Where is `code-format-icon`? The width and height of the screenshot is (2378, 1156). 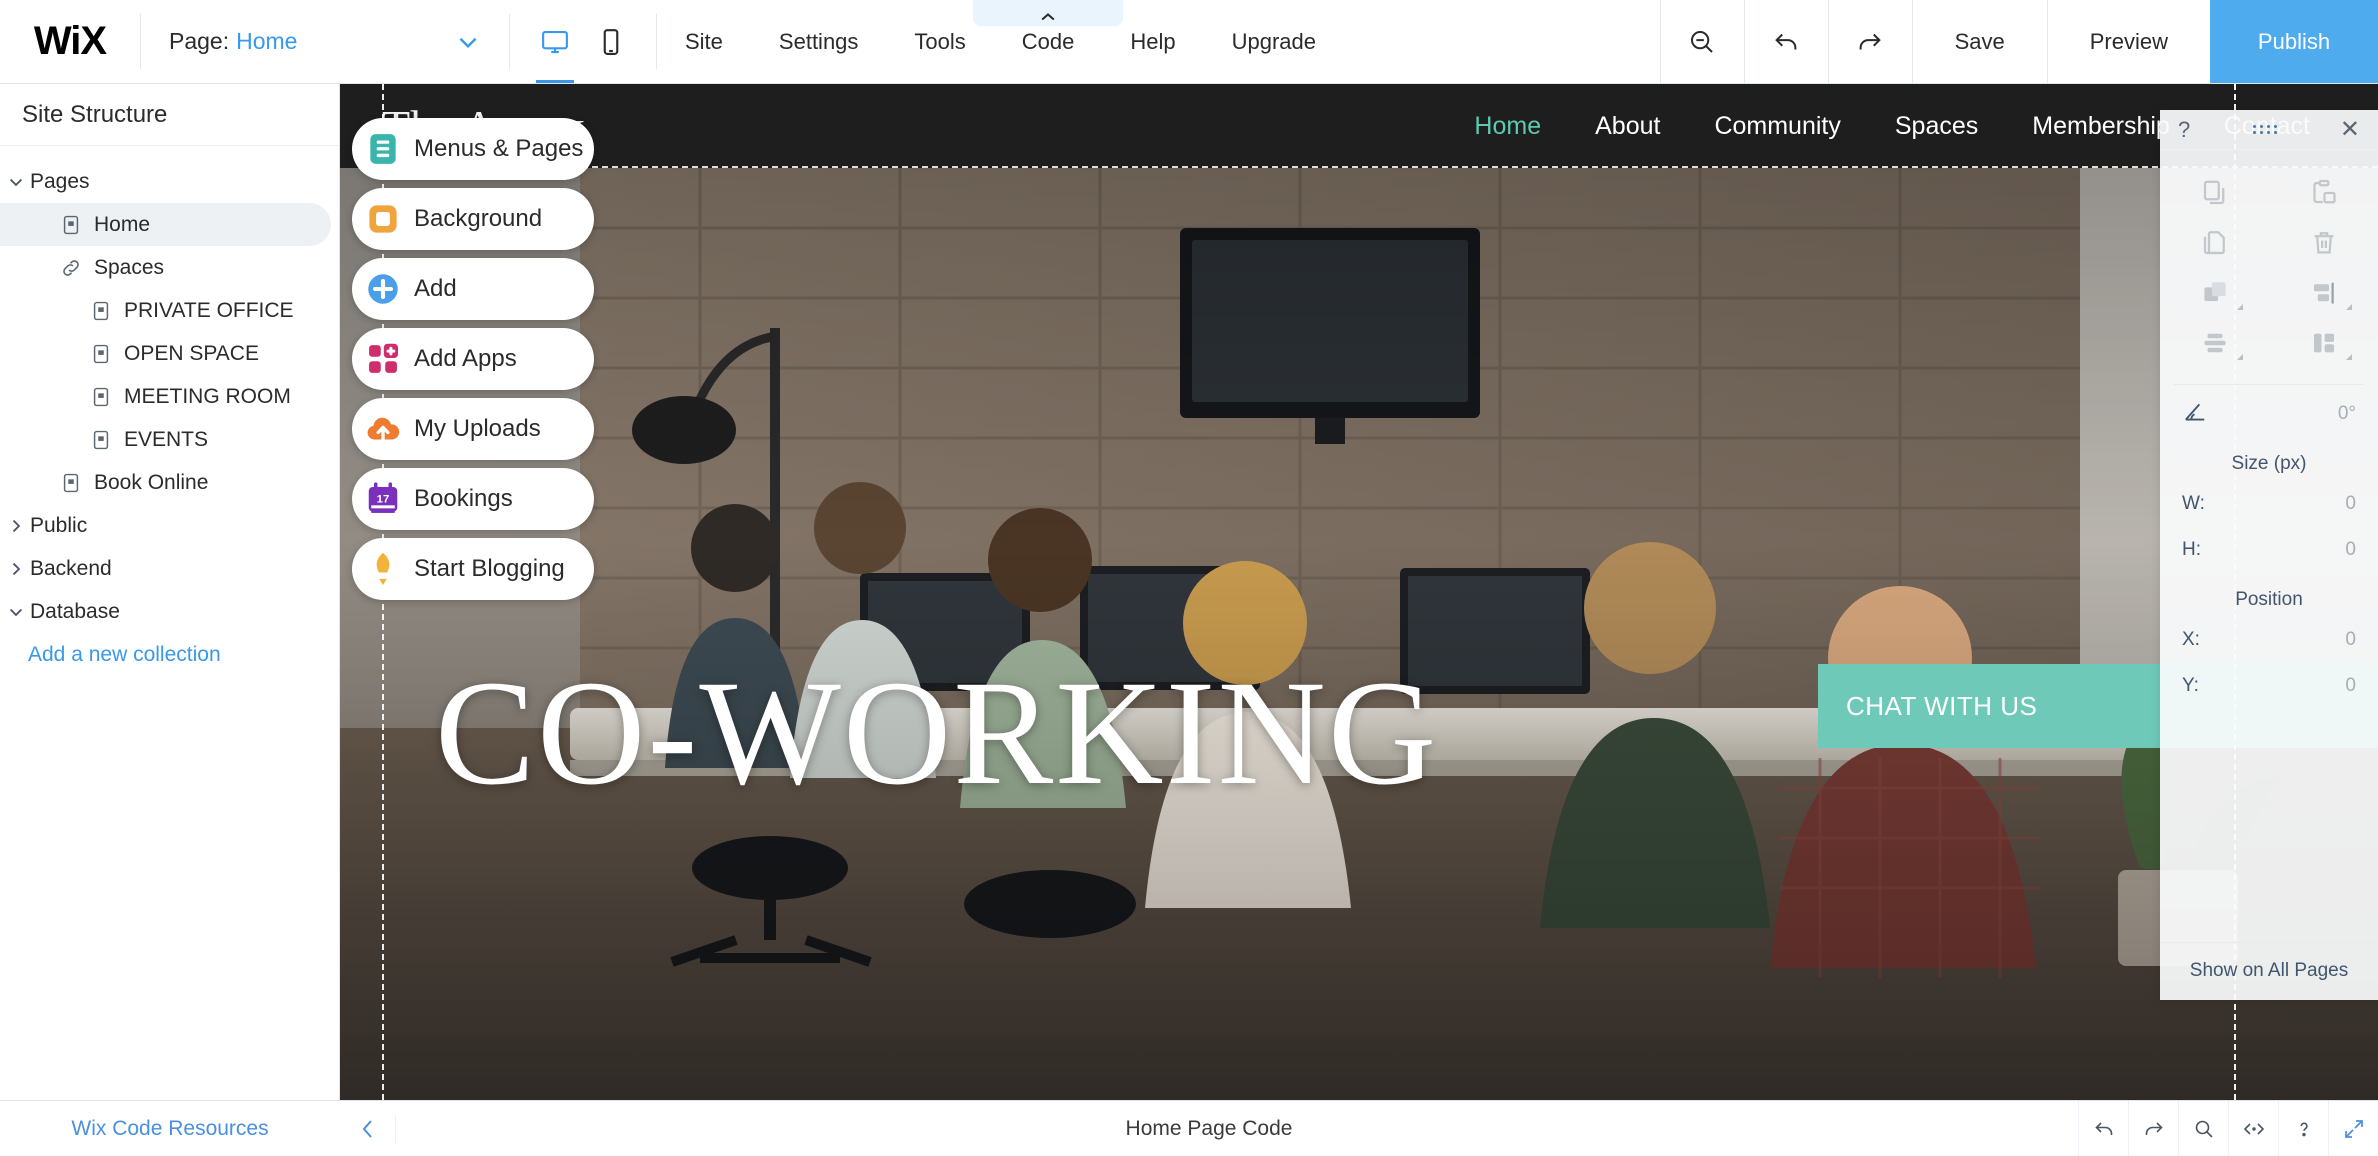 code-format-icon is located at coordinates (2253, 1128).